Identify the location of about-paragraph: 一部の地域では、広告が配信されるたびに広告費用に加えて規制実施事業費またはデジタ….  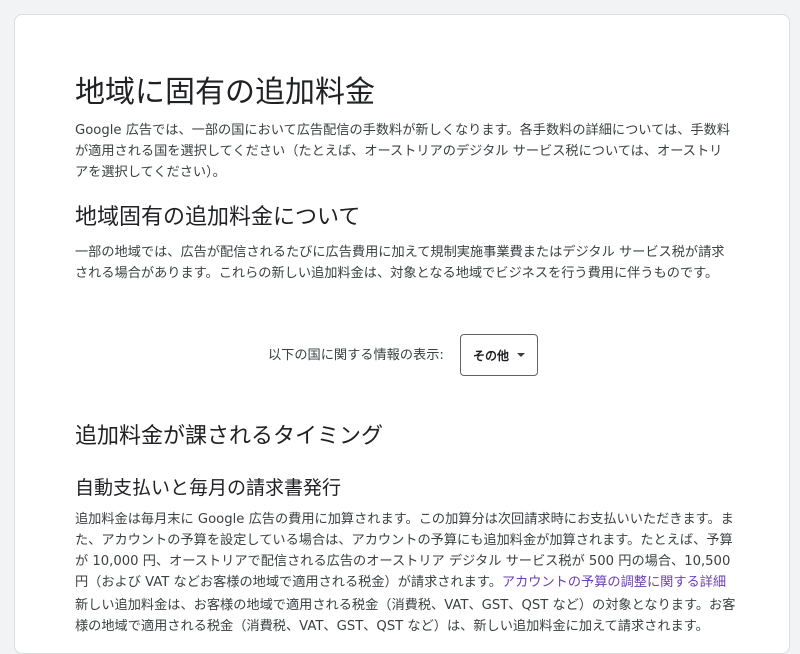
(405, 263).